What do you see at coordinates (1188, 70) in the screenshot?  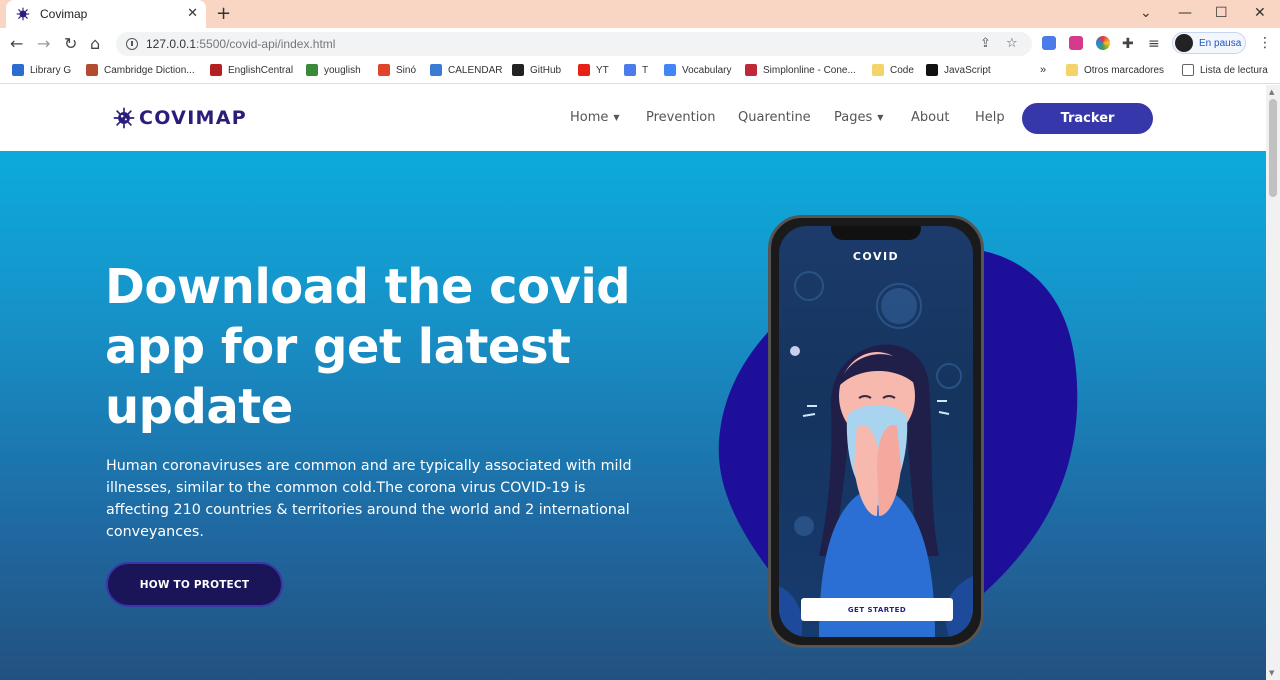 I see `reading-list-icon` at bounding box center [1188, 70].